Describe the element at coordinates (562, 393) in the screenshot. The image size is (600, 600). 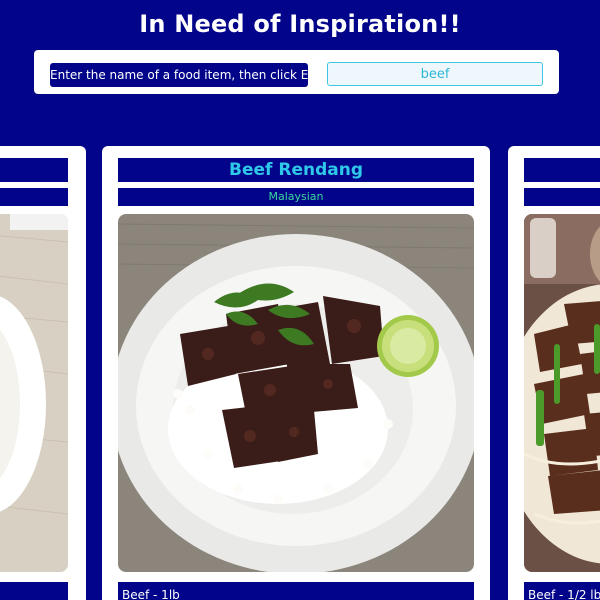
I see `beef-stirfry-photo-icon` at that location.